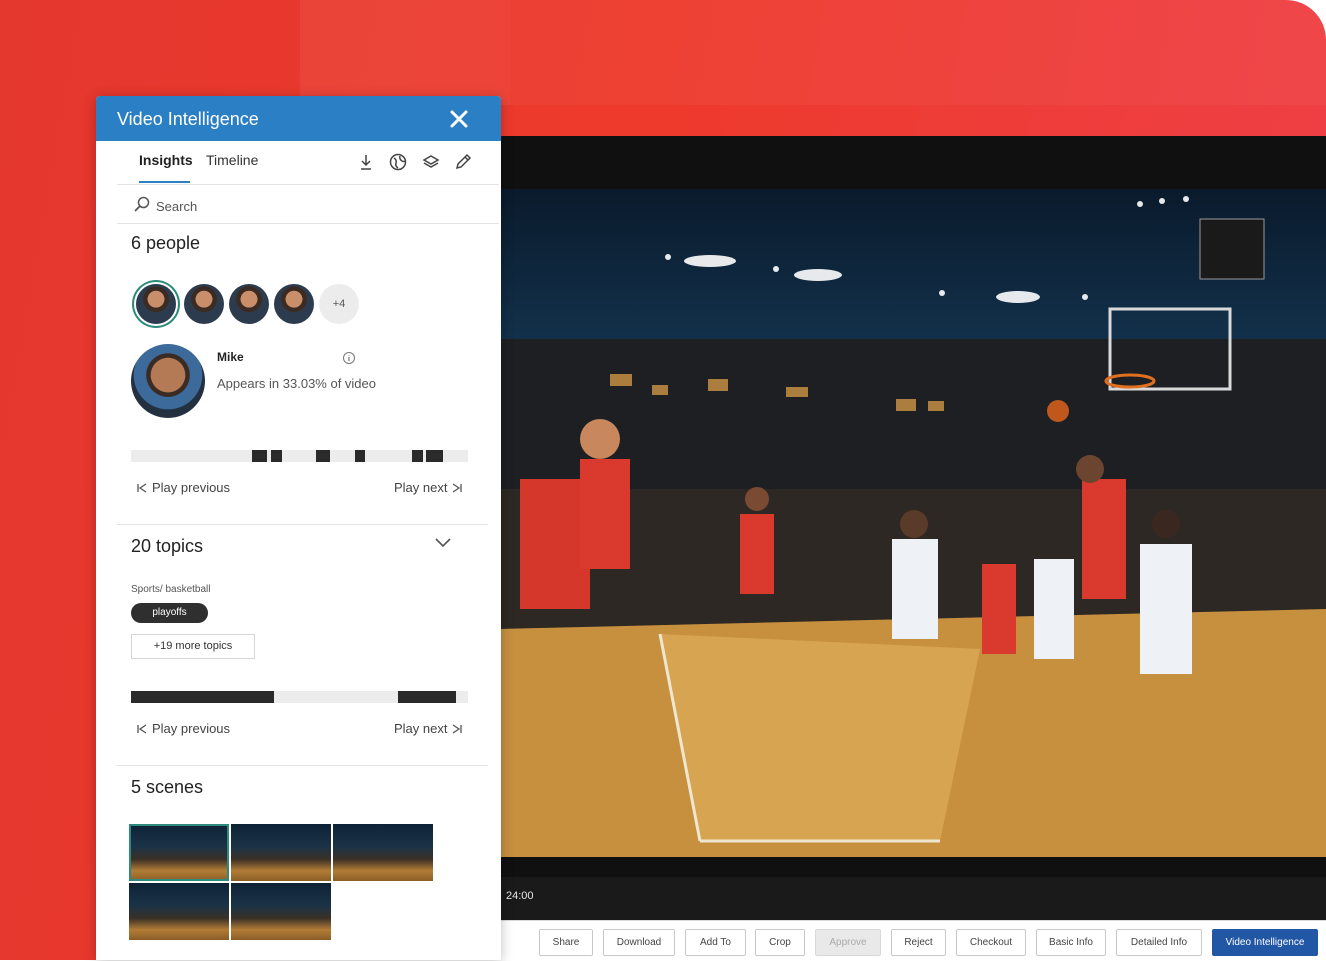 The width and height of the screenshot is (1326, 961). Describe the element at coordinates (349, 358) in the screenshot. I see `info-icon` at that location.